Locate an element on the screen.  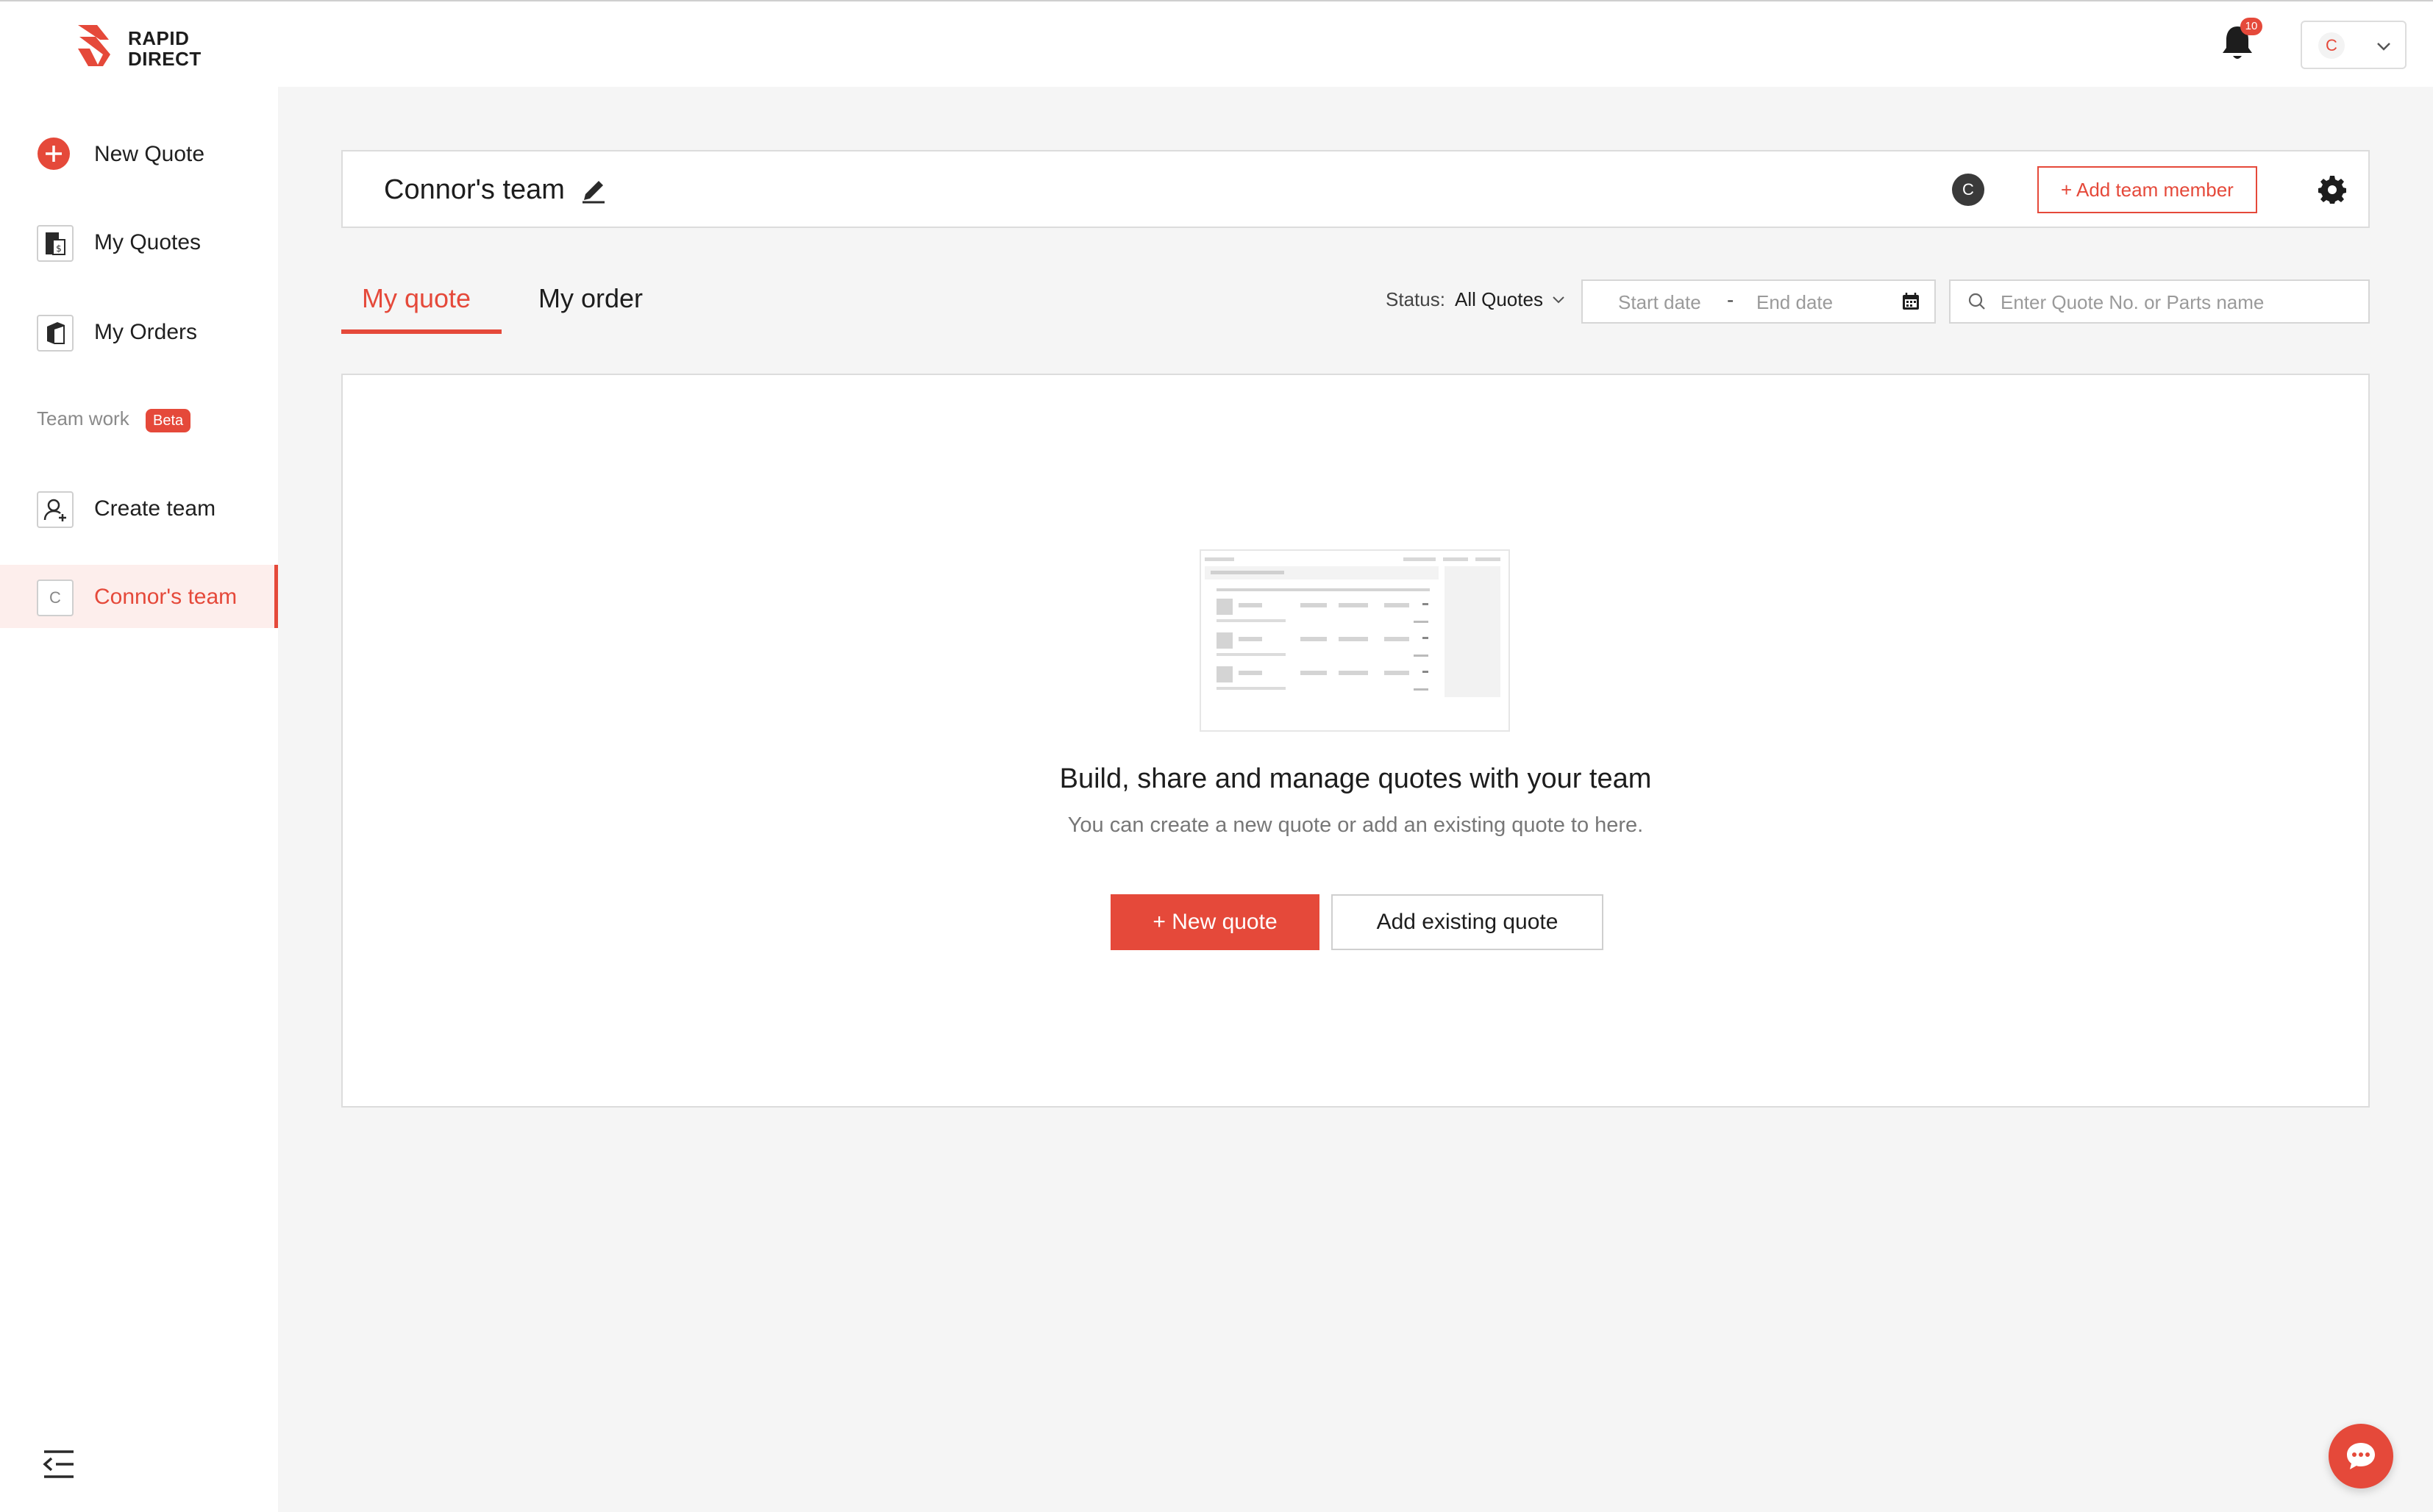
team-member-avatar: C is located at coordinates (1968, 190).